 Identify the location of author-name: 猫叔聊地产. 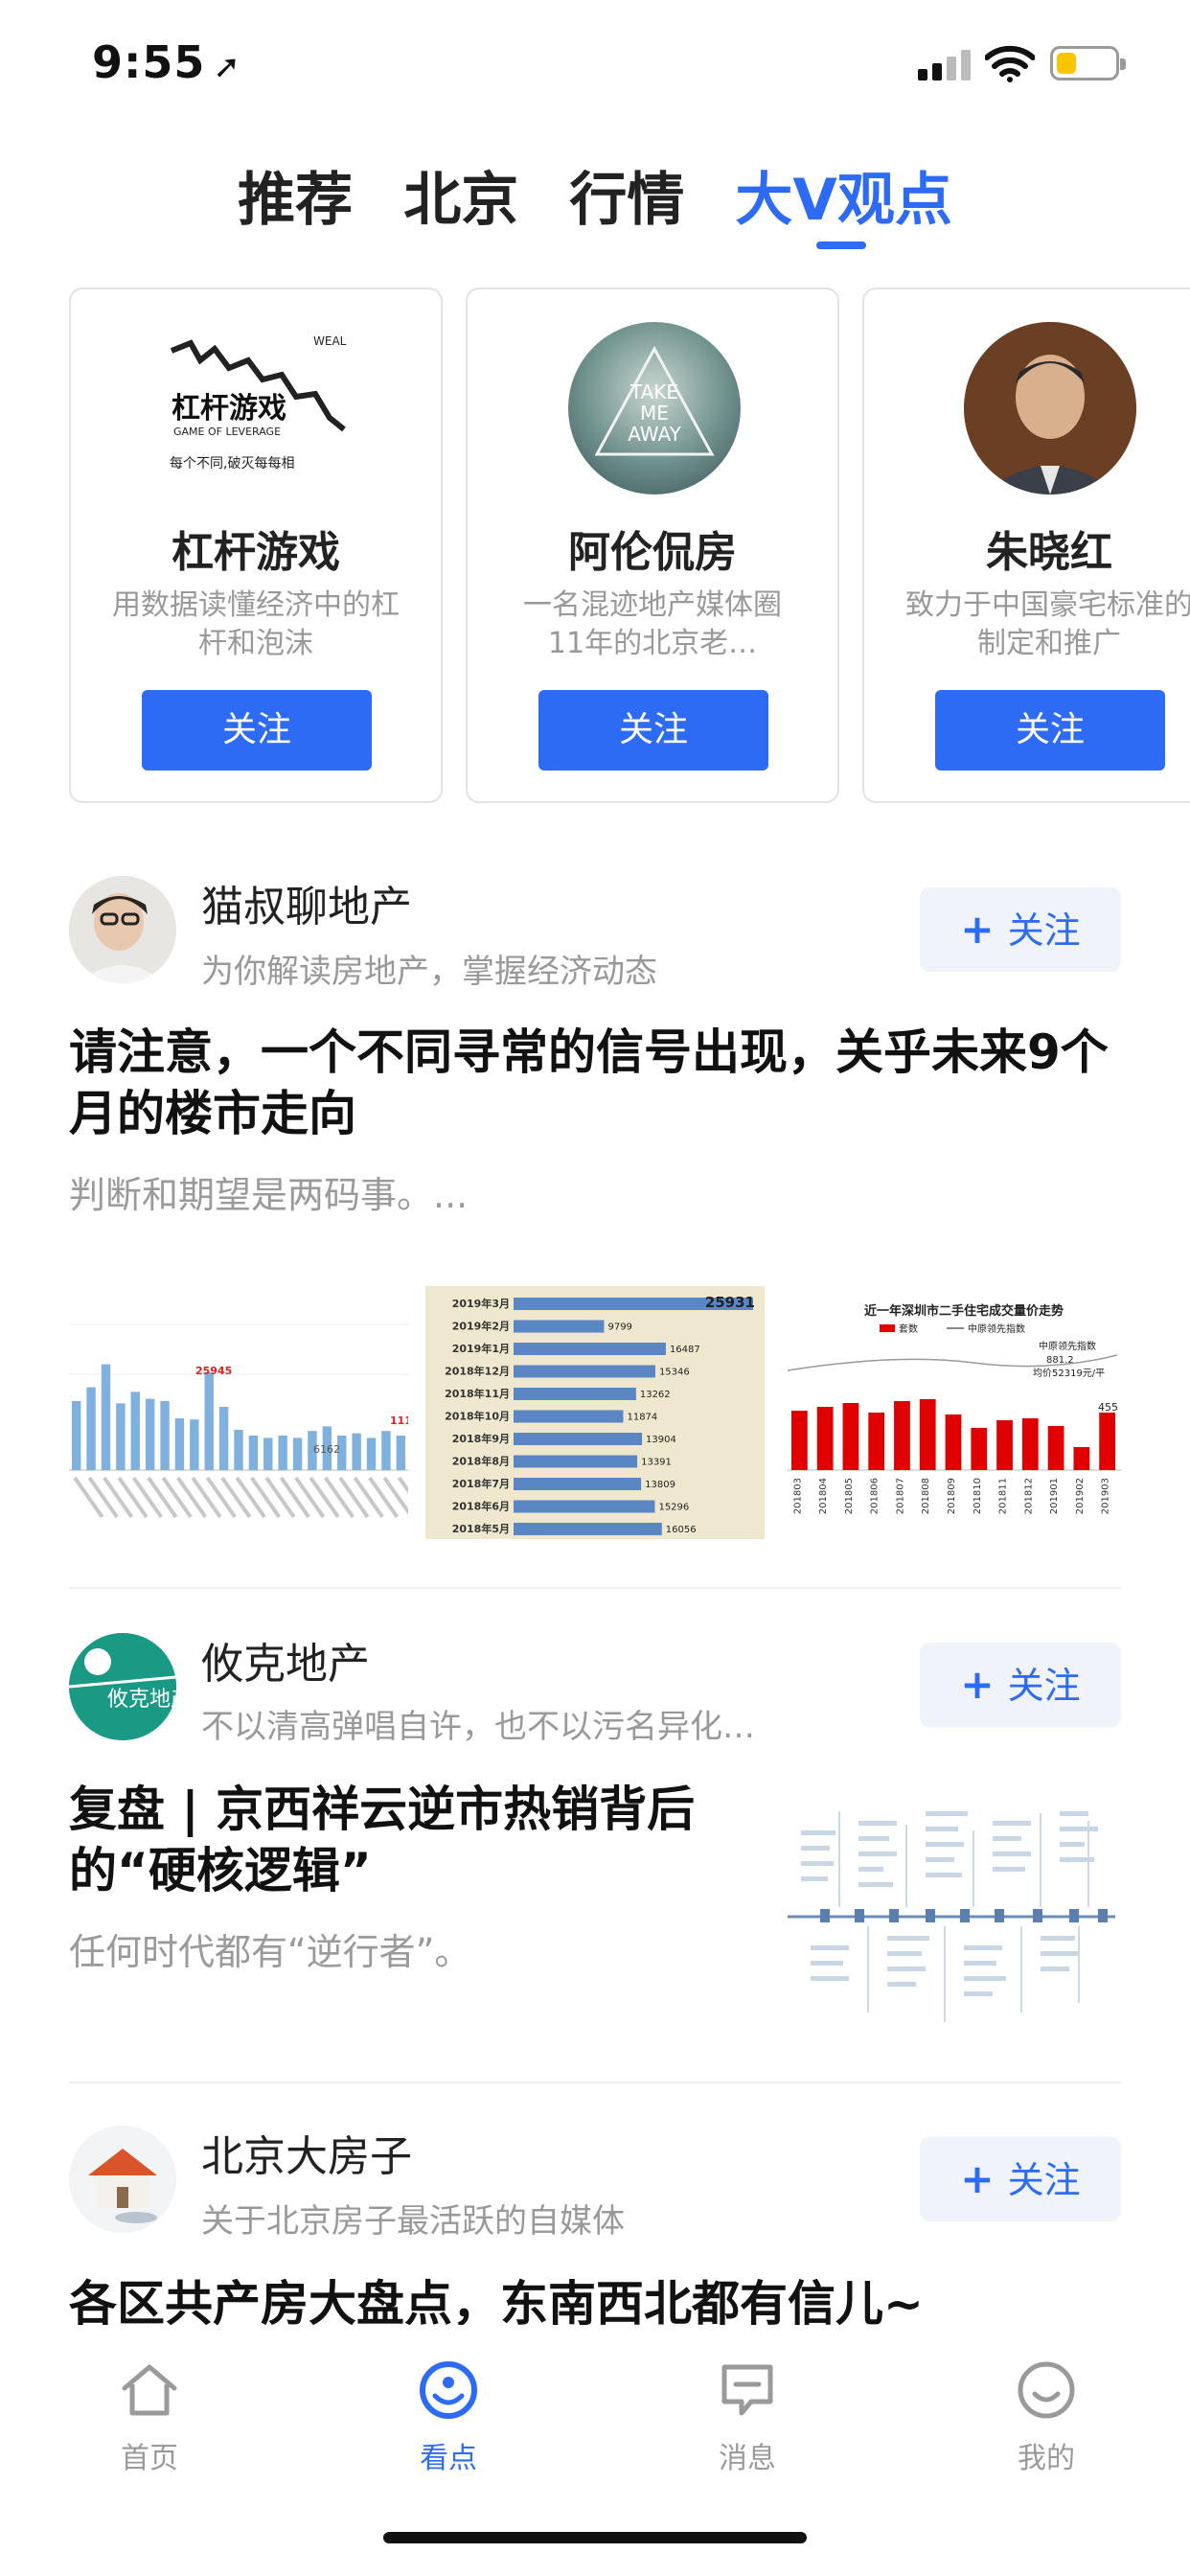
(307, 902).